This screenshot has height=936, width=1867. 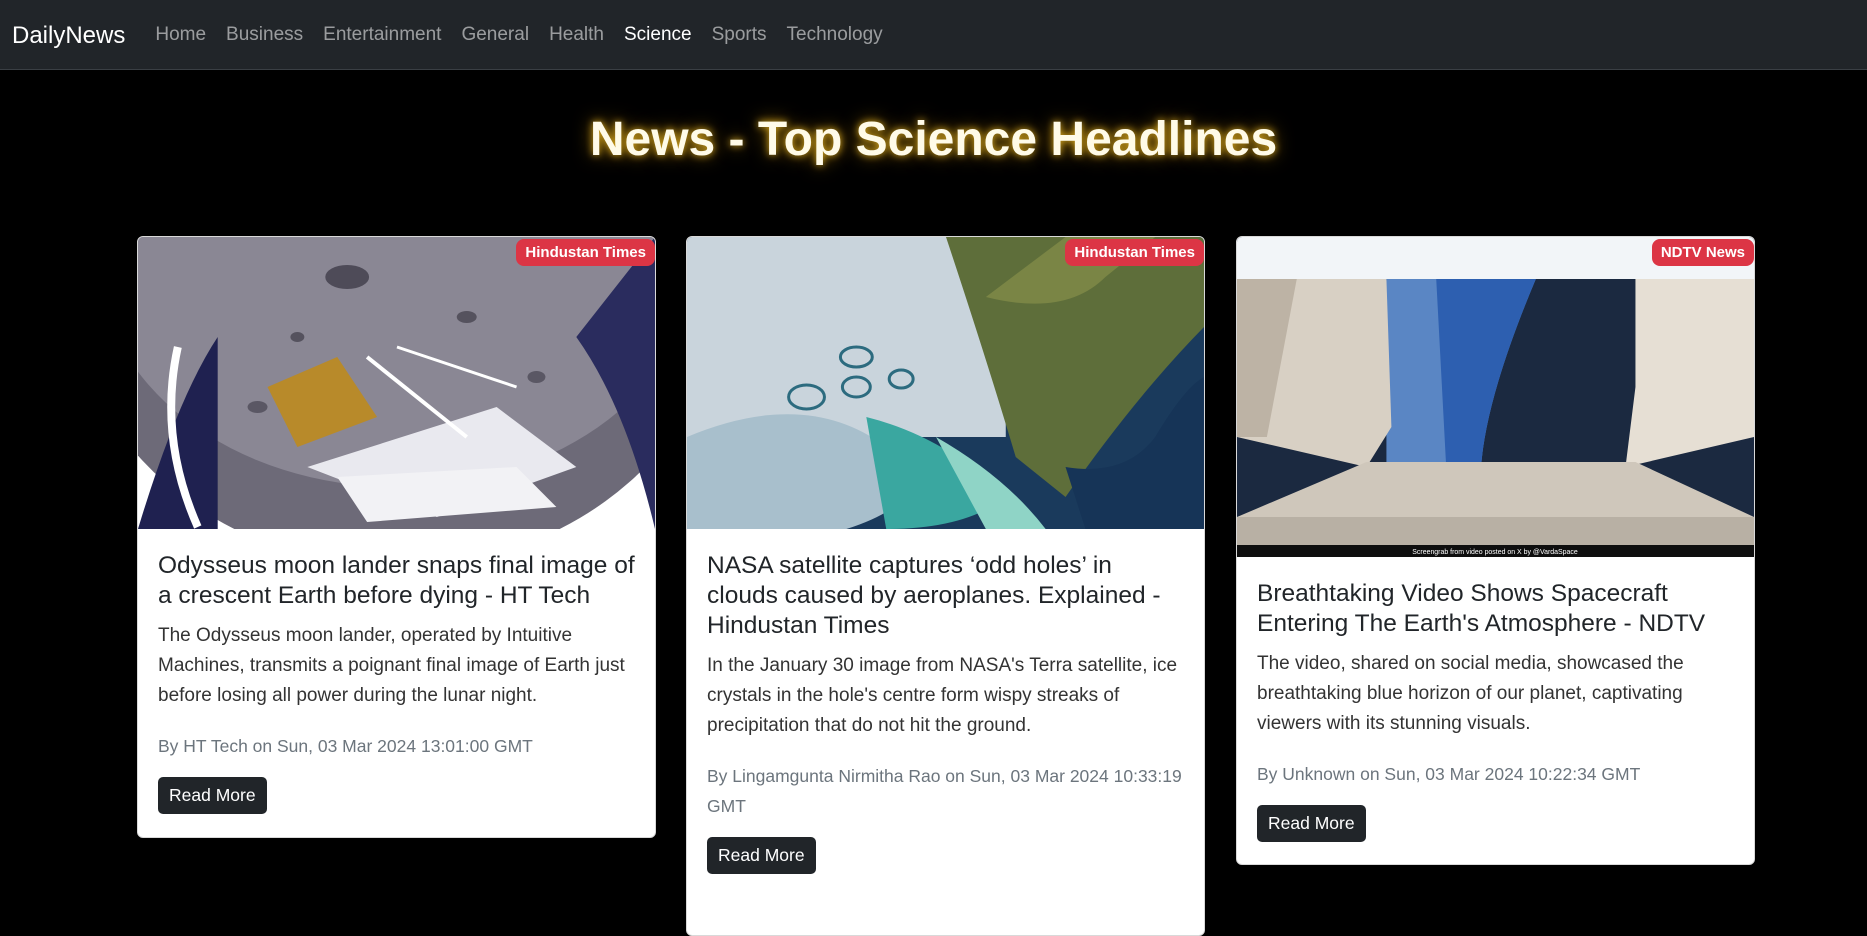 I want to click on nav-link-sports: Sports, so click(x=739, y=35).